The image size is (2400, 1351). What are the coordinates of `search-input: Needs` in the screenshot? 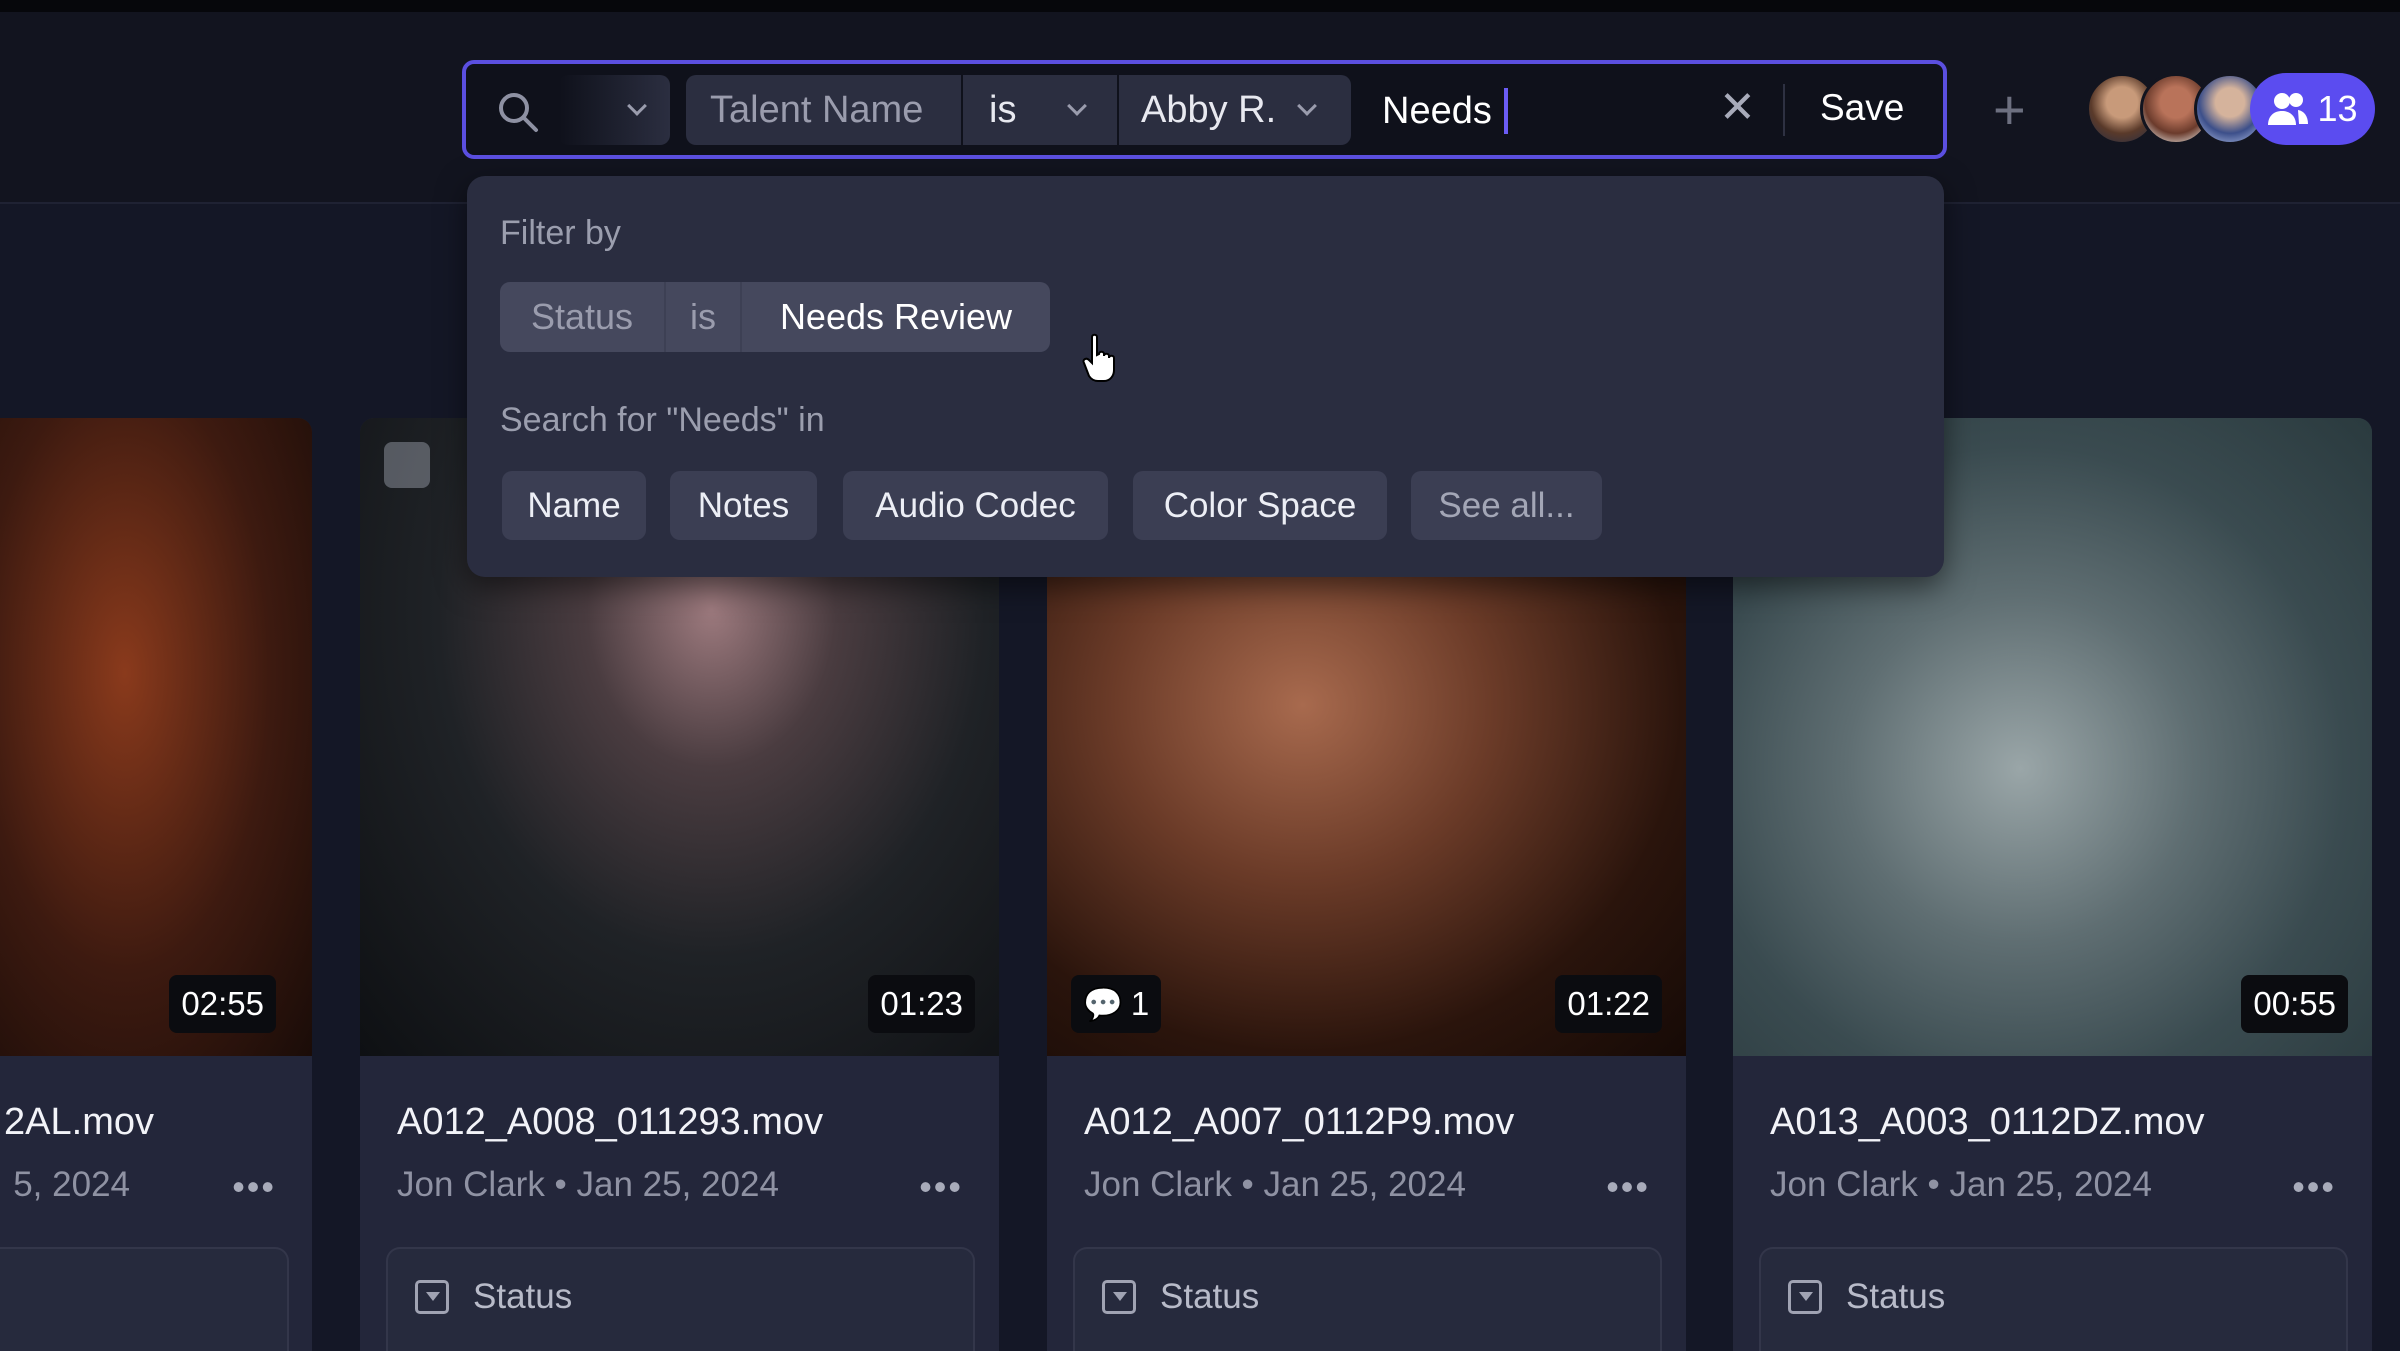 It's located at (1445, 111).